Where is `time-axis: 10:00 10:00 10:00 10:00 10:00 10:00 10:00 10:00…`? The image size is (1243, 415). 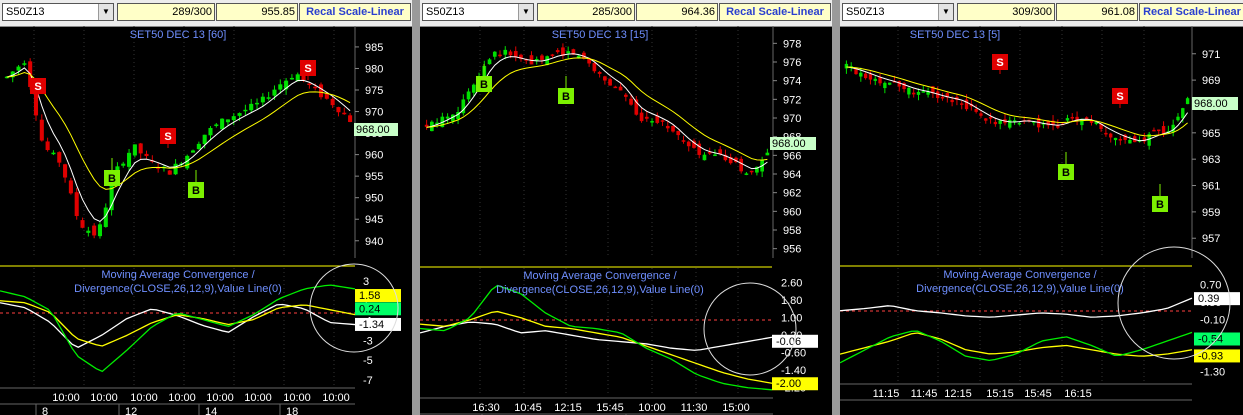 time-axis: 10:00 10:00 10:00 10:00 10:00 10:00 10:00 10:00… is located at coordinates (177, 400).